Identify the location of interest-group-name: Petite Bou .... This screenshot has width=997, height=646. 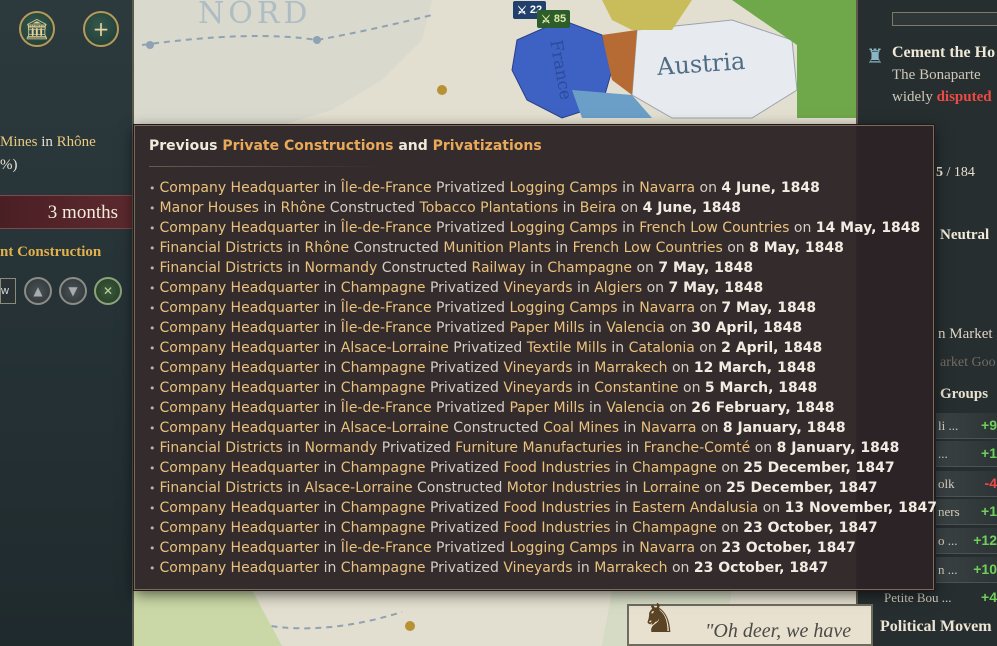
(918, 597).